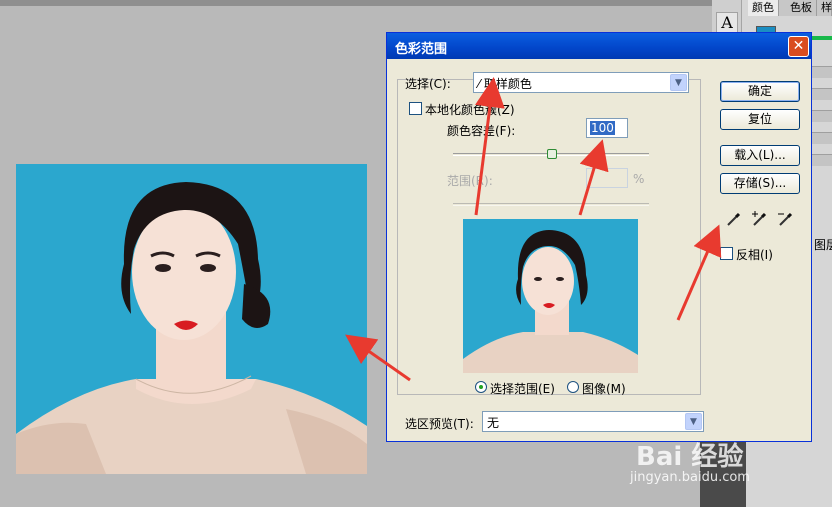 This screenshot has width=832, height=507. I want to click on panel-rows, so click(822, 136).